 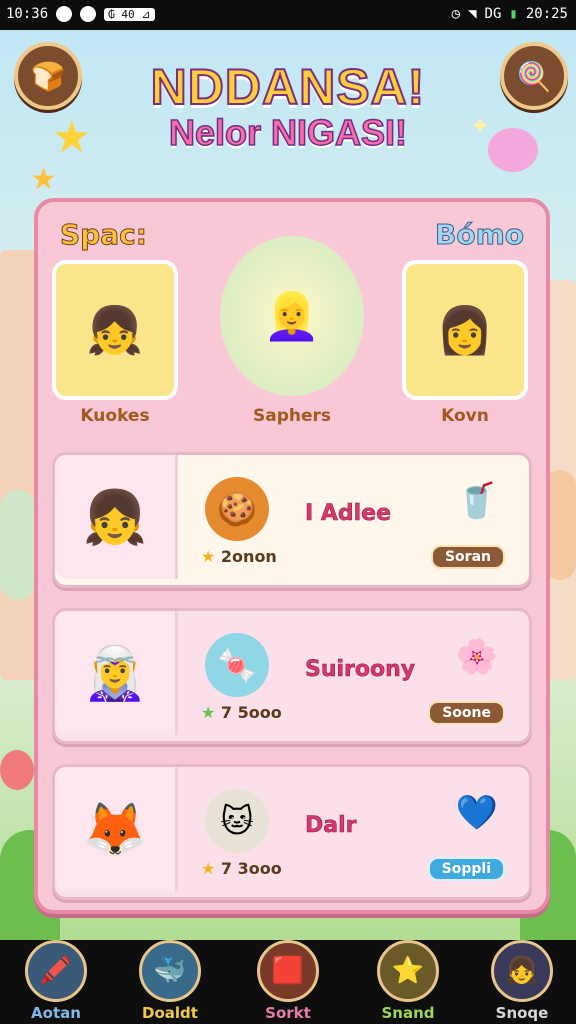 What do you see at coordinates (237, 821) in the screenshot?
I see `cat-girl-icon: 🐱` at bounding box center [237, 821].